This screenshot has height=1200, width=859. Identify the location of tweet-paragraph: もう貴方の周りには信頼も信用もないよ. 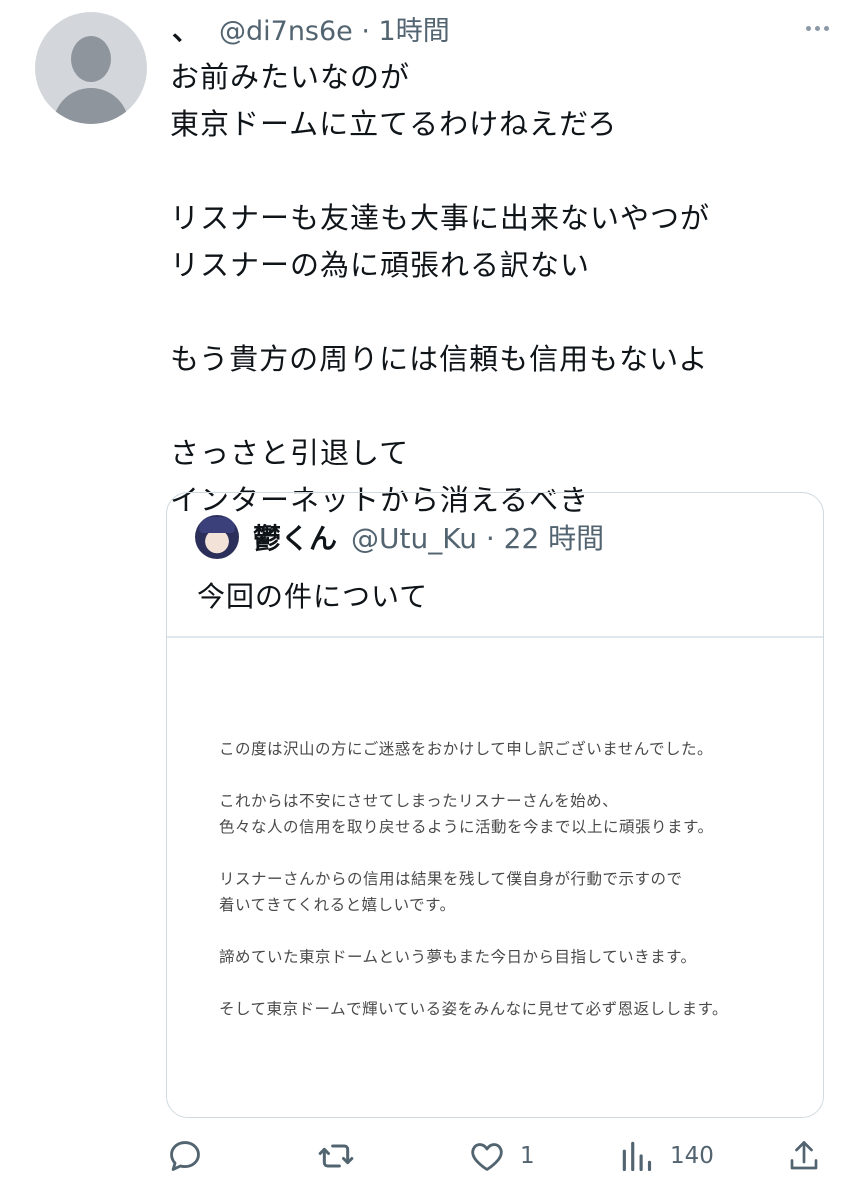
(500, 359).